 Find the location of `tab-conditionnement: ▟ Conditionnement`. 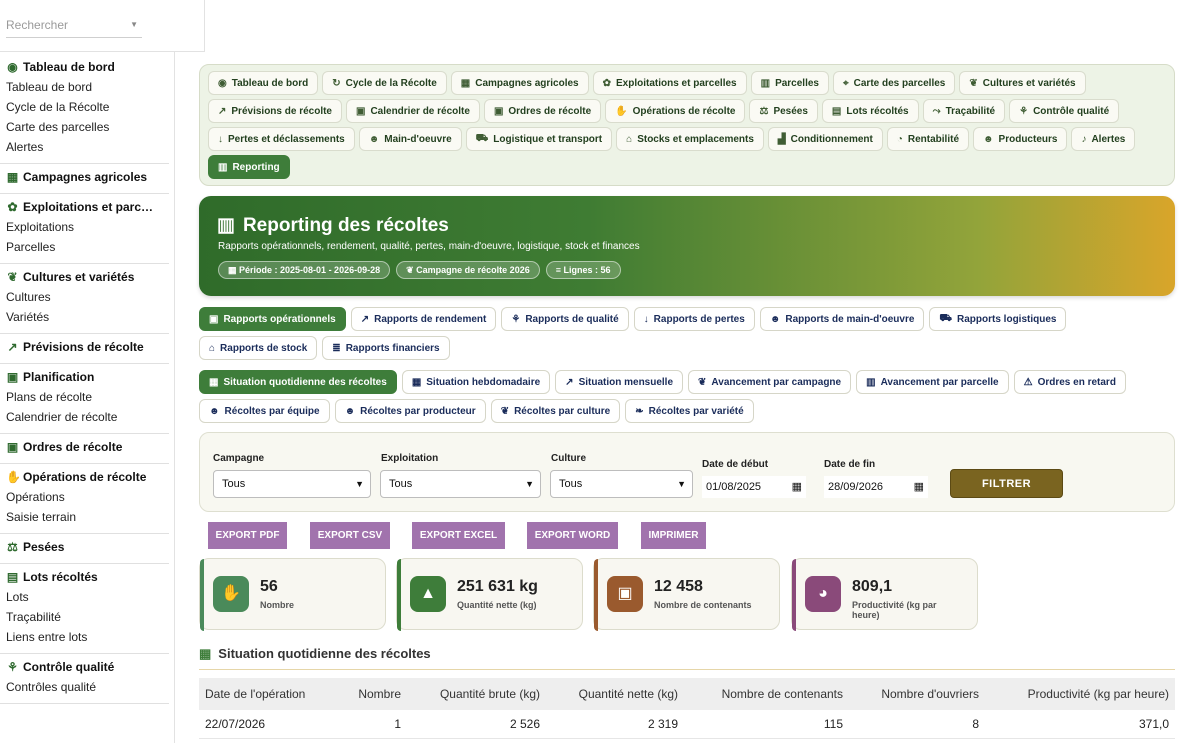

tab-conditionnement: ▟ Conditionnement is located at coordinates (825, 139).